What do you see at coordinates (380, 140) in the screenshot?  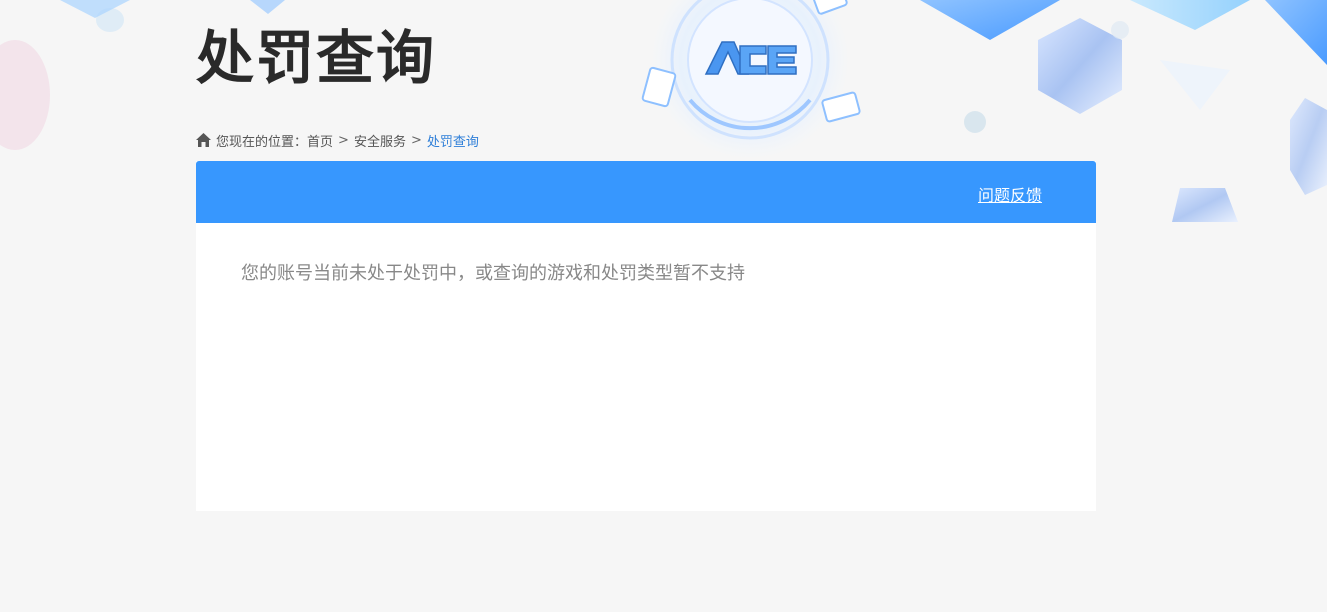 I see `breadcrumb-security-link: 安全服务` at bounding box center [380, 140].